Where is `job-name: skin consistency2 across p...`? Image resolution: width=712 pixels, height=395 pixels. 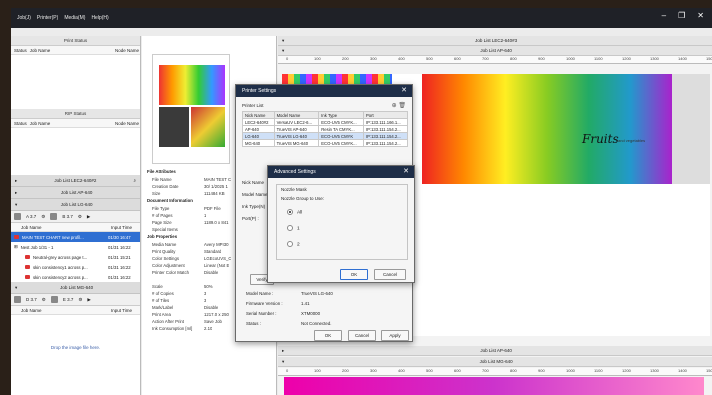
job-name: skin consistency2 across p... is located at coordinates (60, 277).